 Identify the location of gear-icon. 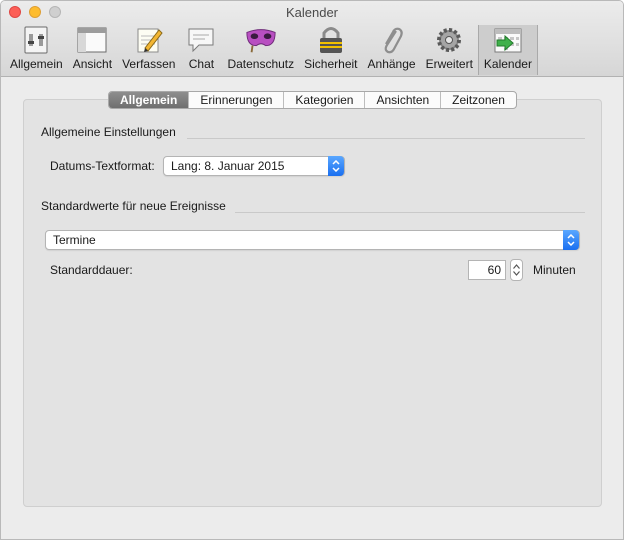
(449, 40).